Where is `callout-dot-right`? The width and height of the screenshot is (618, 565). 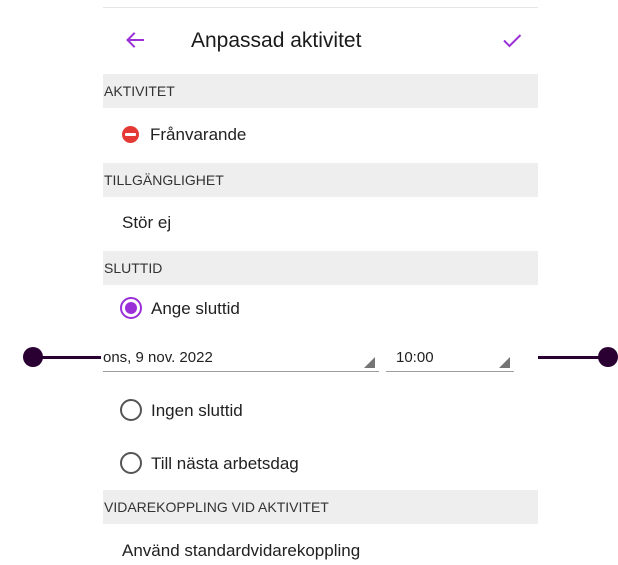
callout-dot-right is located at coordinates (608, 357).